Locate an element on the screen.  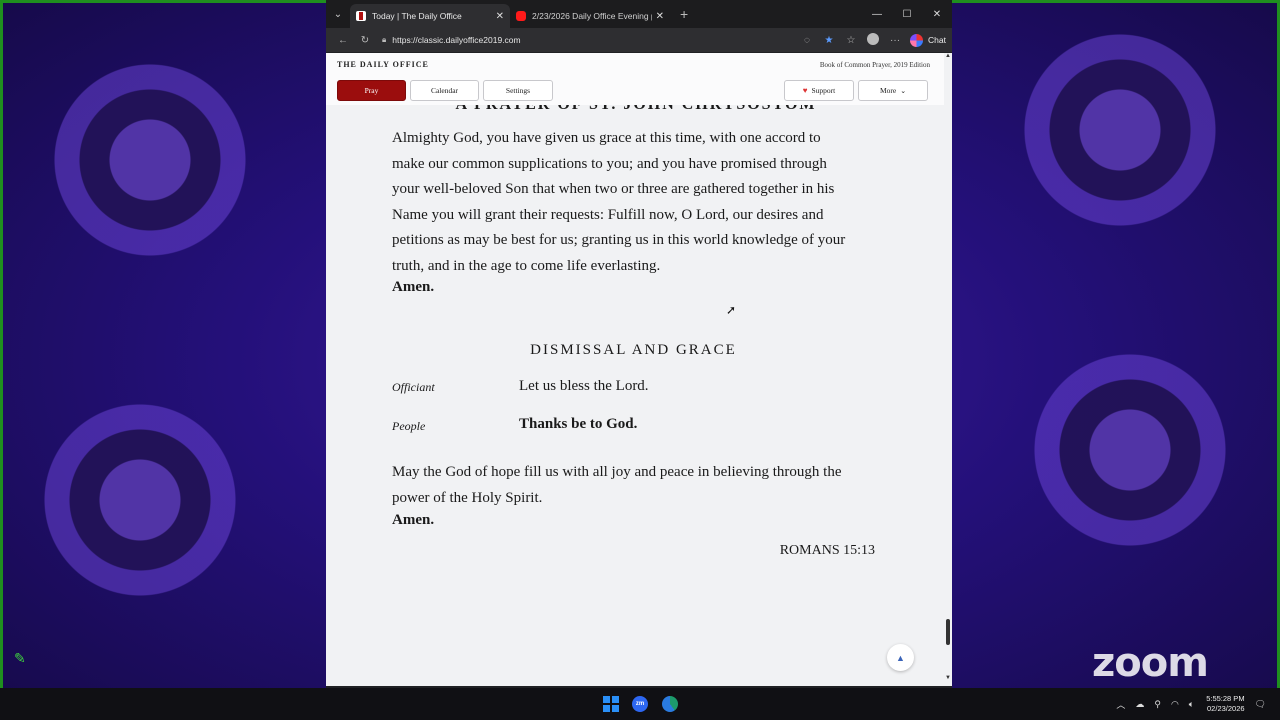
calendar-button: Calendar is located at coordinates (444, 90).